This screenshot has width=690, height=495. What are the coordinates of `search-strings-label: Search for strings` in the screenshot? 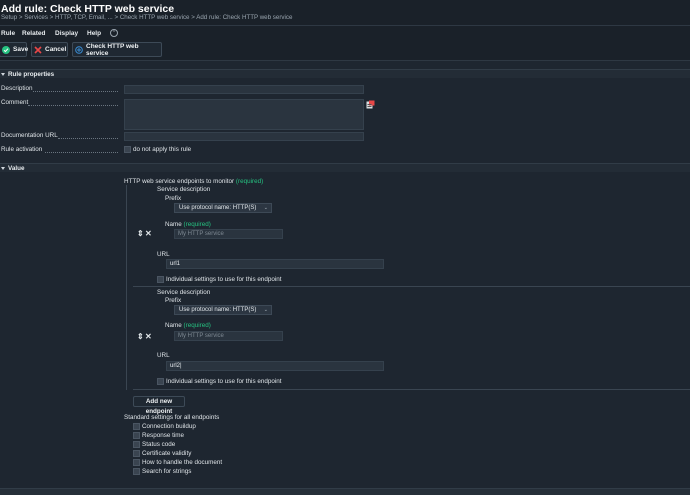 It's located at (167, 471).